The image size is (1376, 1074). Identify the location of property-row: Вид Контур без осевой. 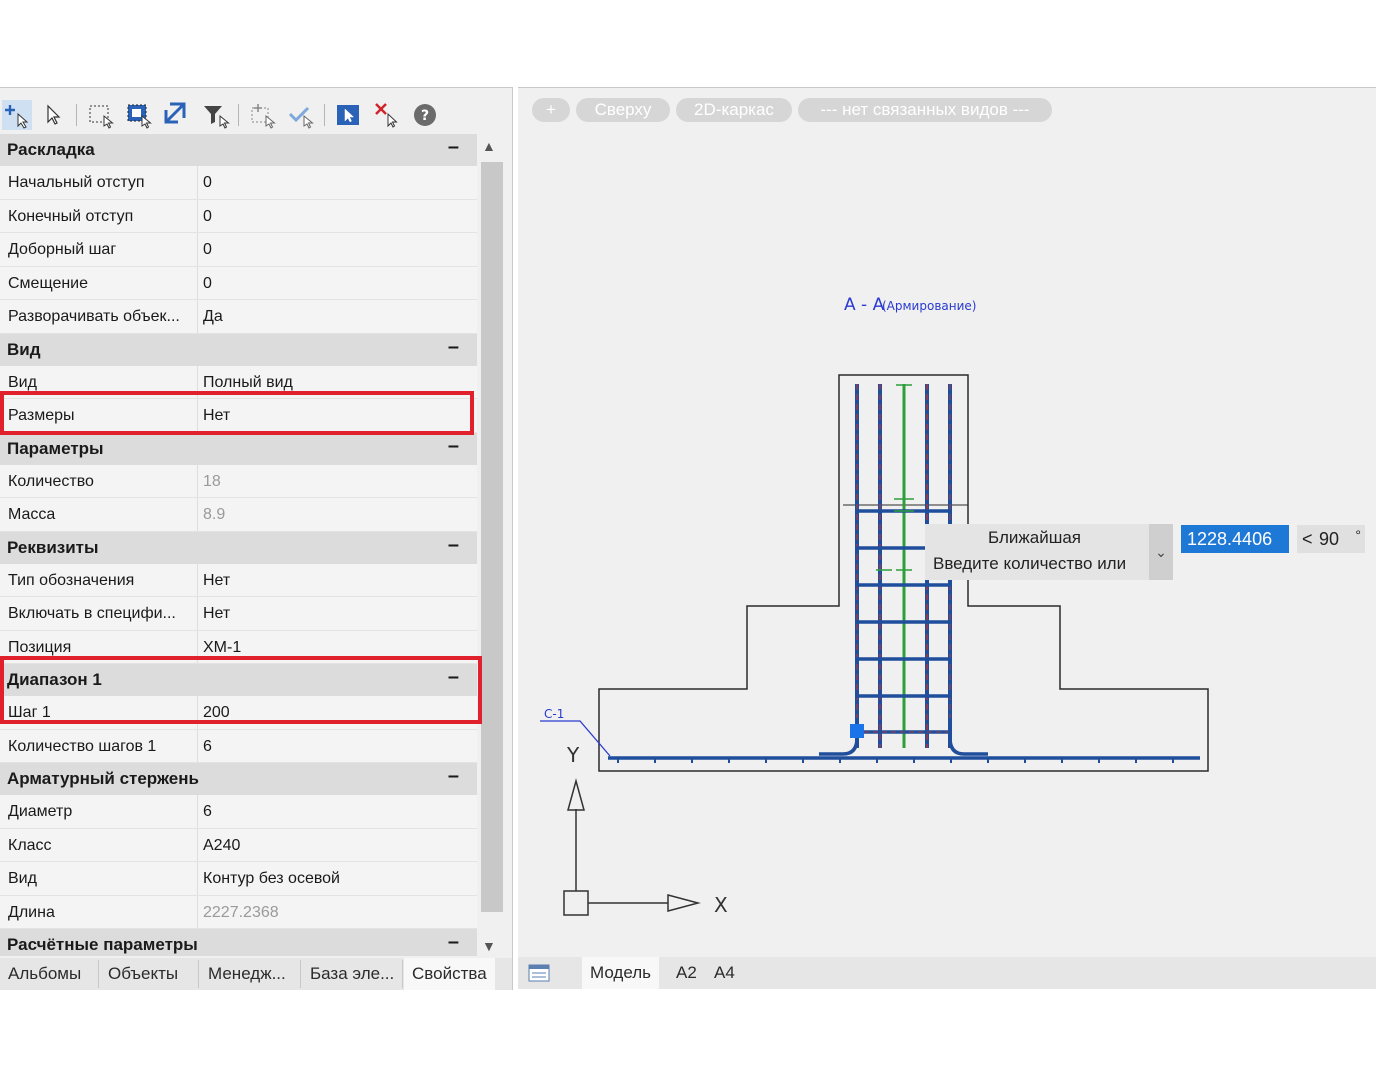
(238, 879).